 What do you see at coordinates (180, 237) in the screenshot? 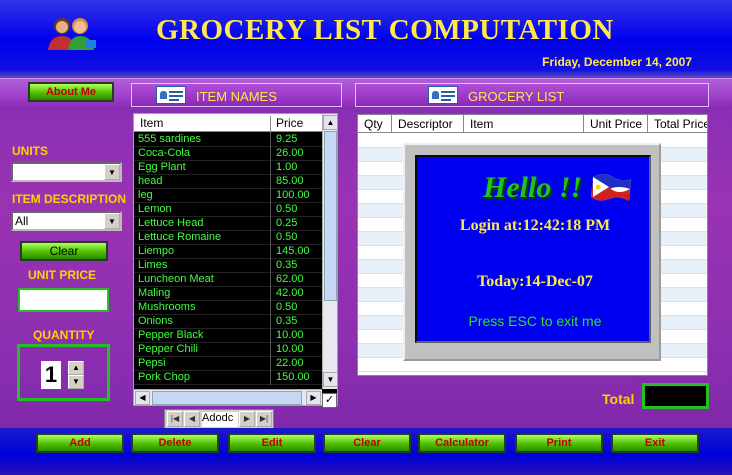
I see `item-name-cell: Lettuce Romaine` at bounding box center [180, 237].